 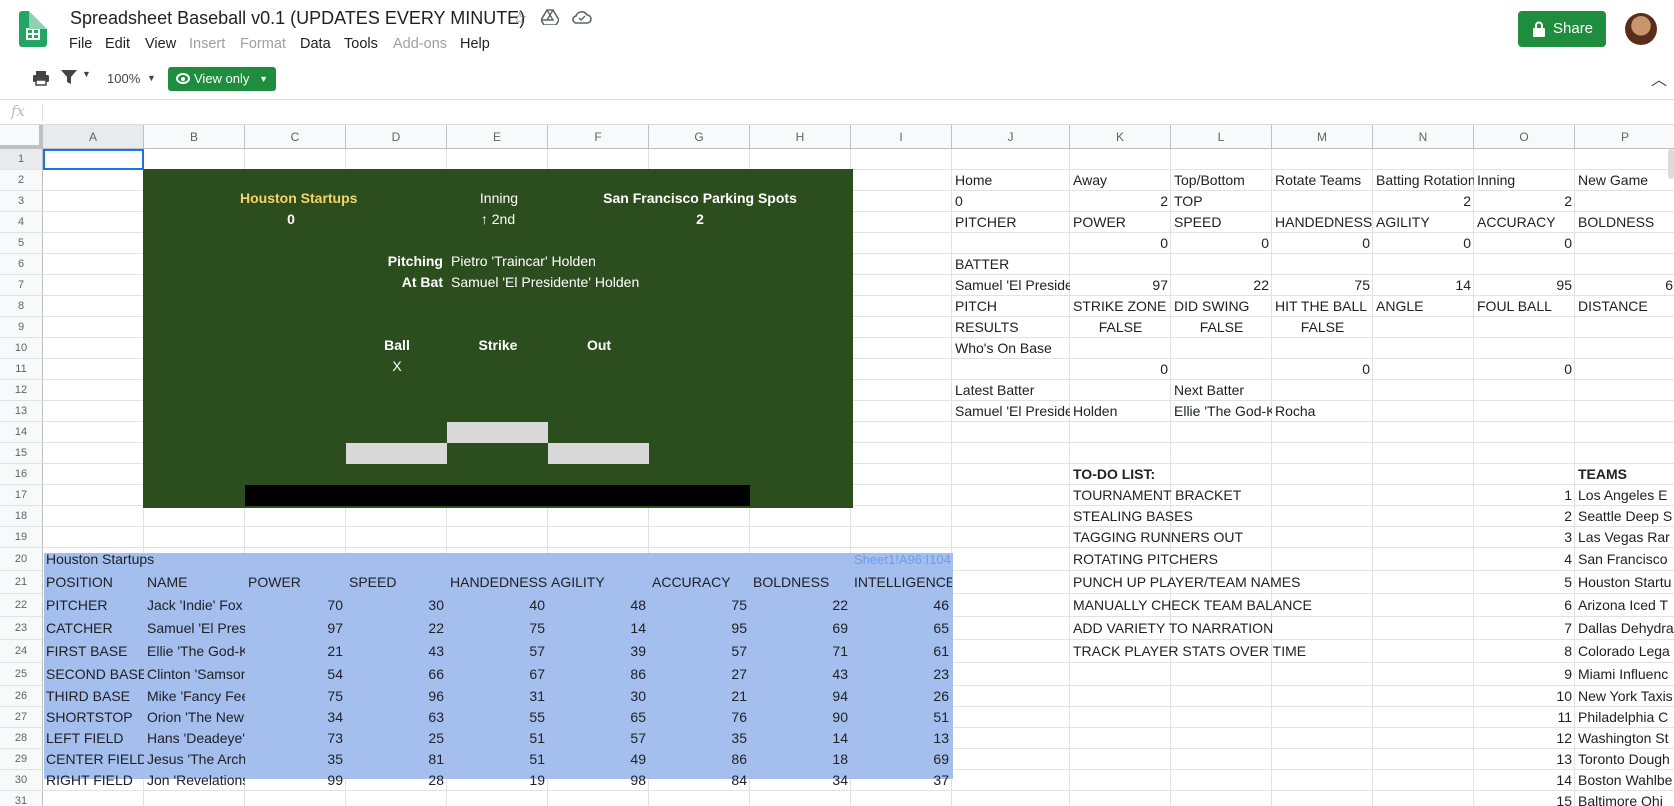 What do you see at coordinates (361, 44) in the screenshot?
I see `menu-tools: Tools` at bounding box center [361, 44].